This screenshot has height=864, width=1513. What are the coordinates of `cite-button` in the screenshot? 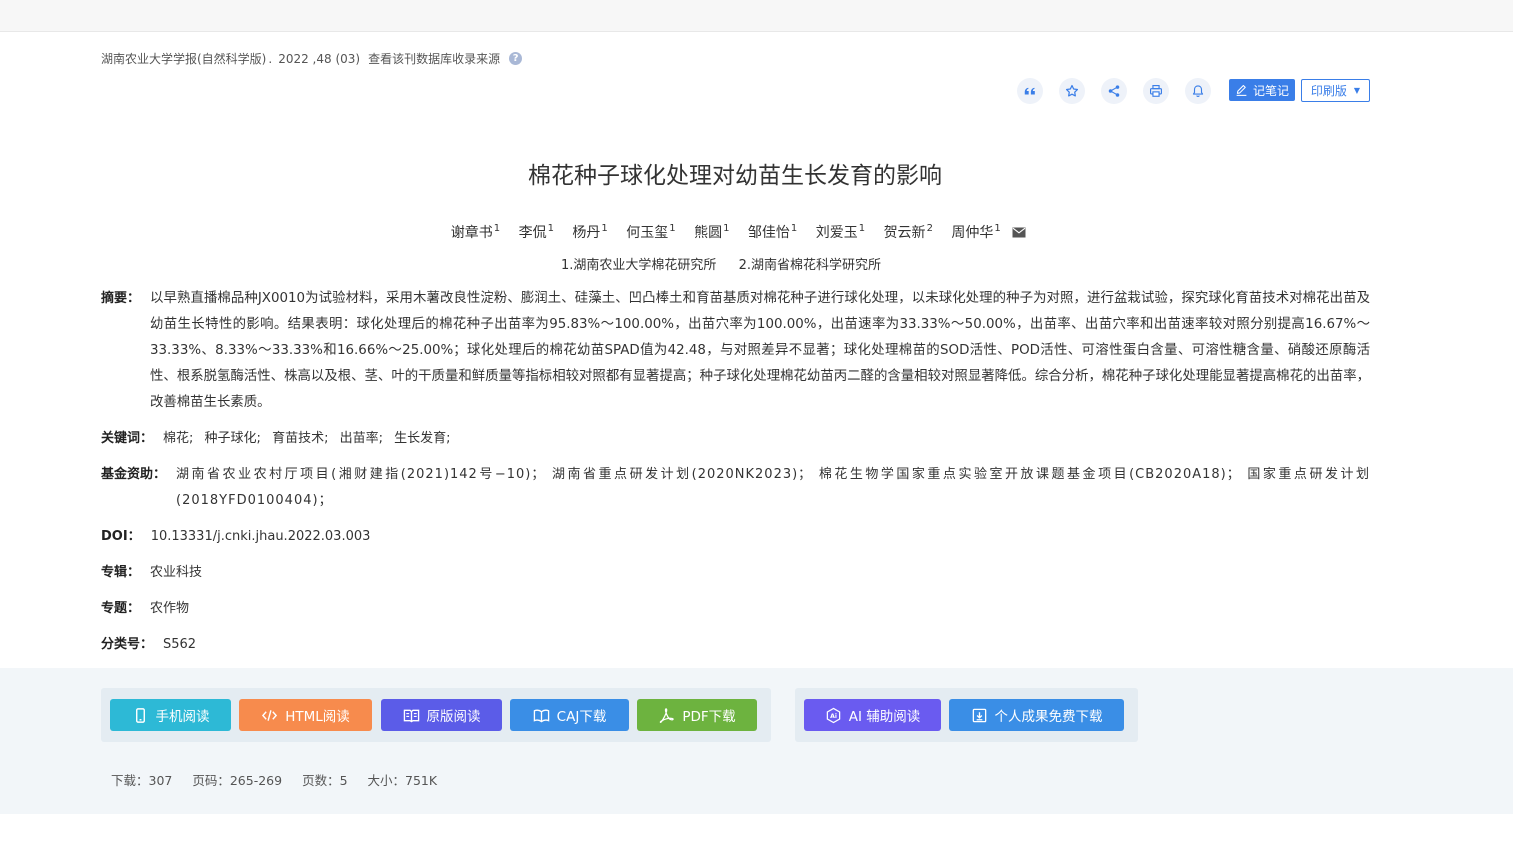 It's located at (1030, 91).